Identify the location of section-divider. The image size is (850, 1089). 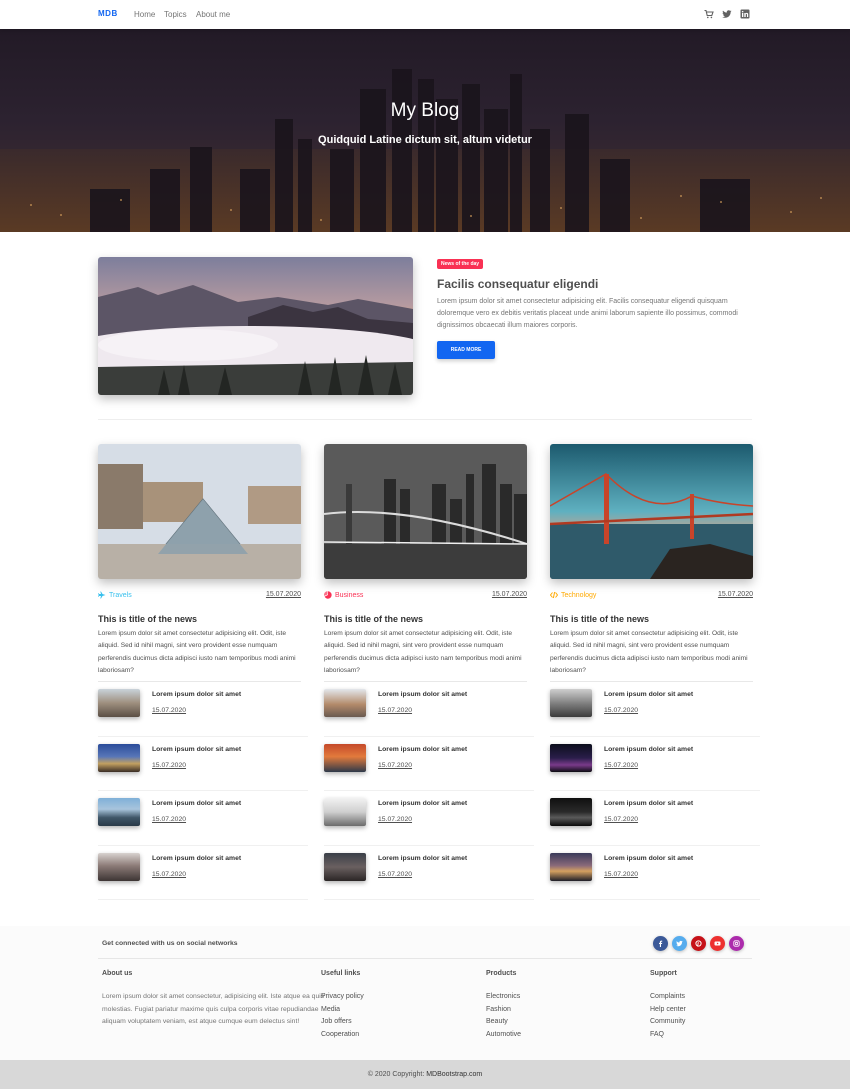
(425, 419).